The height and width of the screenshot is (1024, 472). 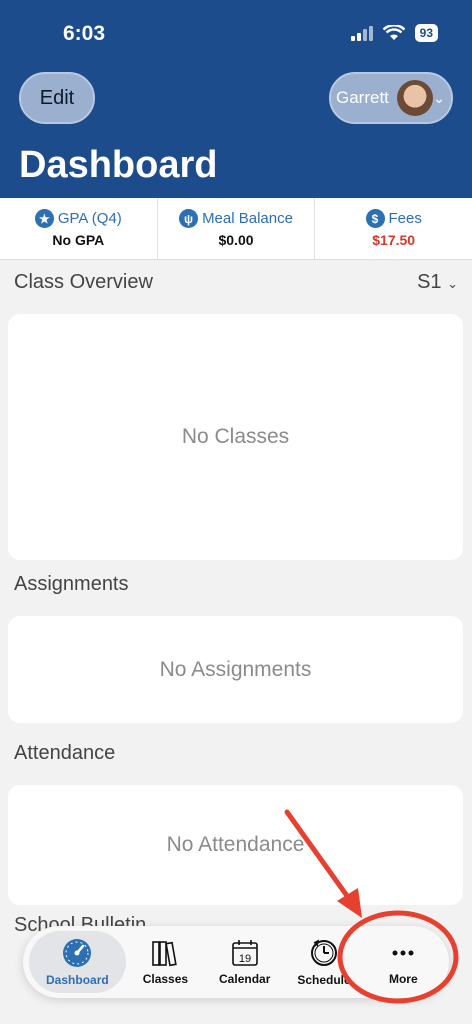 I want to click on utensils-icon: ψ, so click(x=189, y=218).